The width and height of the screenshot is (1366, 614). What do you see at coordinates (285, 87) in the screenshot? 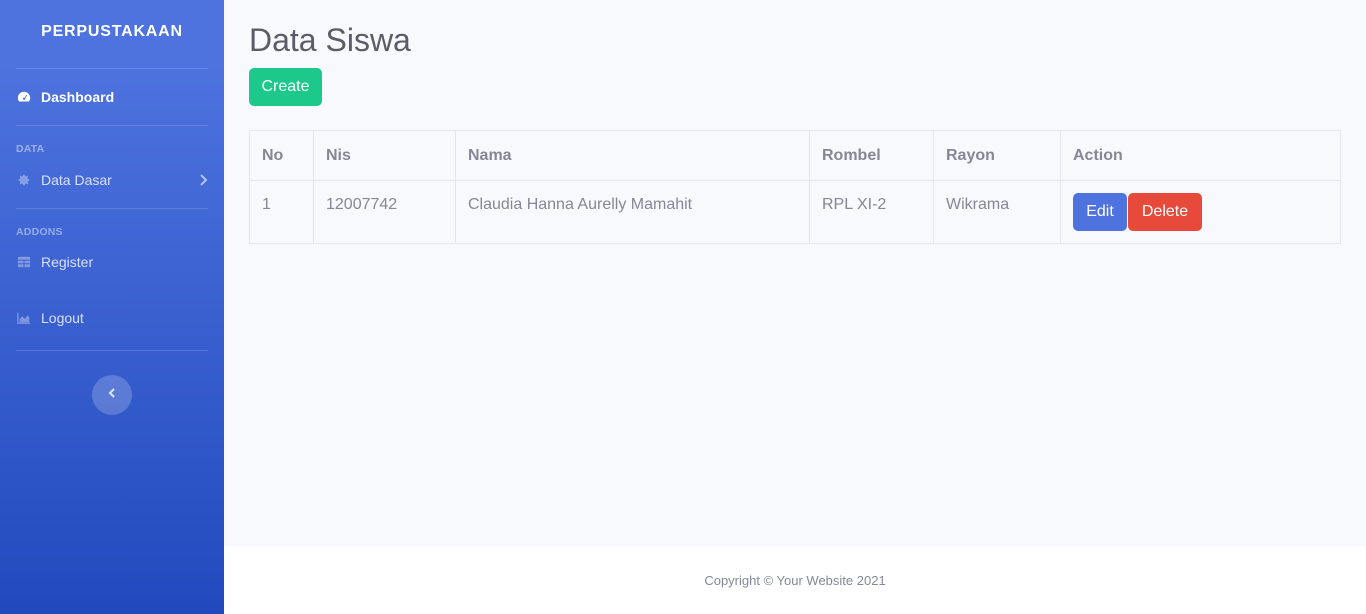
I see `create-button: Create` at bounding box center [285, 87].